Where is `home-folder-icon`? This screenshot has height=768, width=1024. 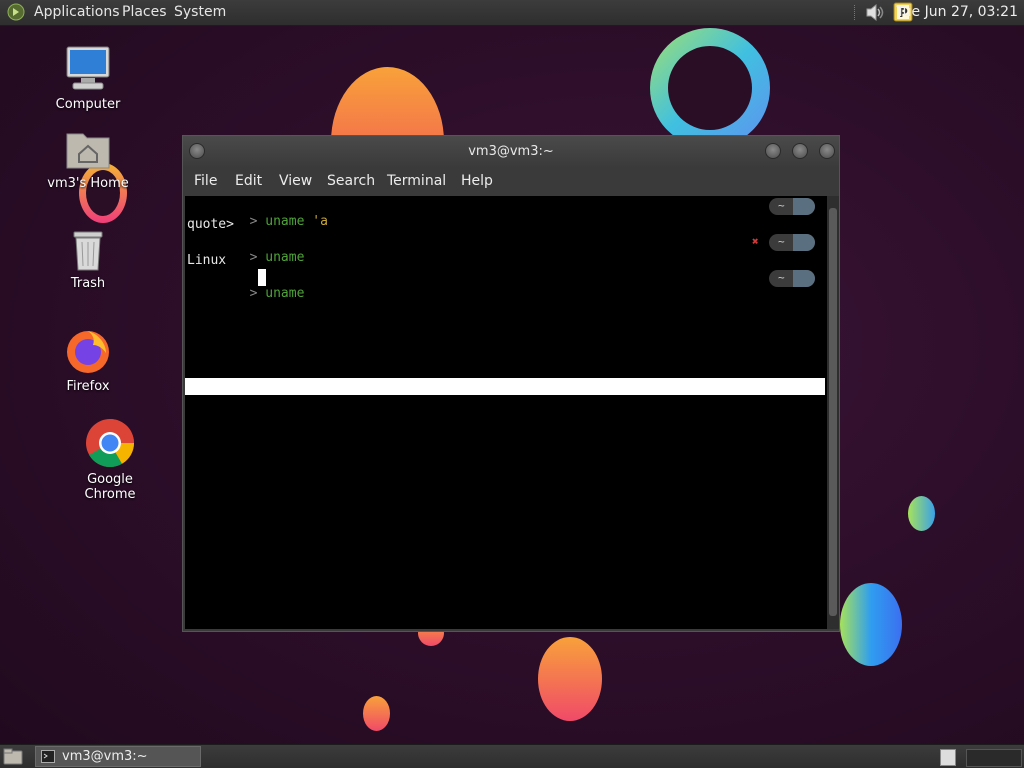
home-folder-icon is located at coordinates (88, 151).